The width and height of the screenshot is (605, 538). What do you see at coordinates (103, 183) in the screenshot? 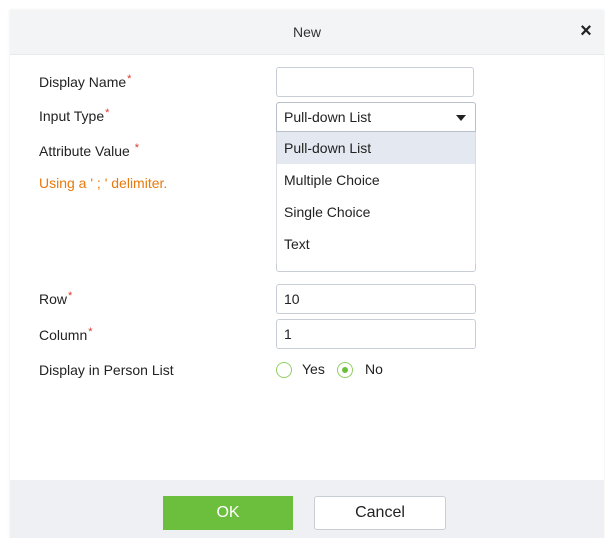
I see `attribute-value-hint: Using a ' ; ' delimiter.` at bounding box center [103, 183].